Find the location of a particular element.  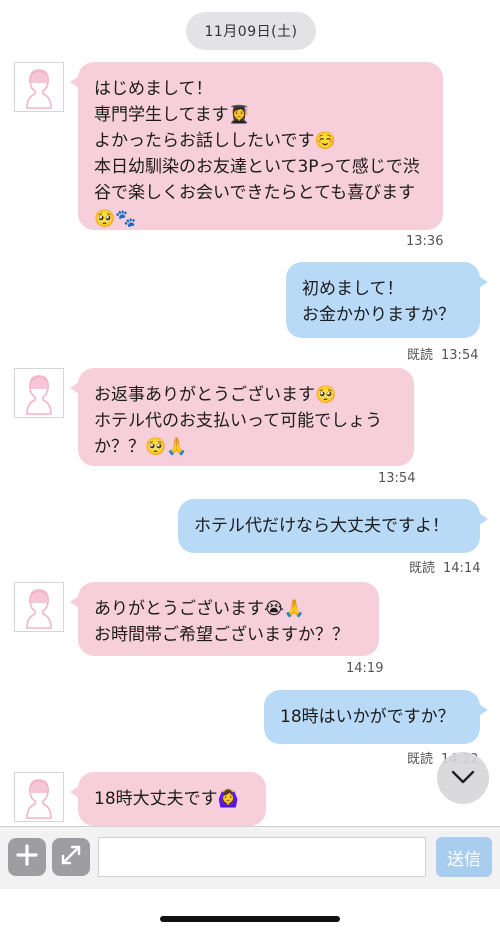

expand-input-button is located at coordinates (71, 857).